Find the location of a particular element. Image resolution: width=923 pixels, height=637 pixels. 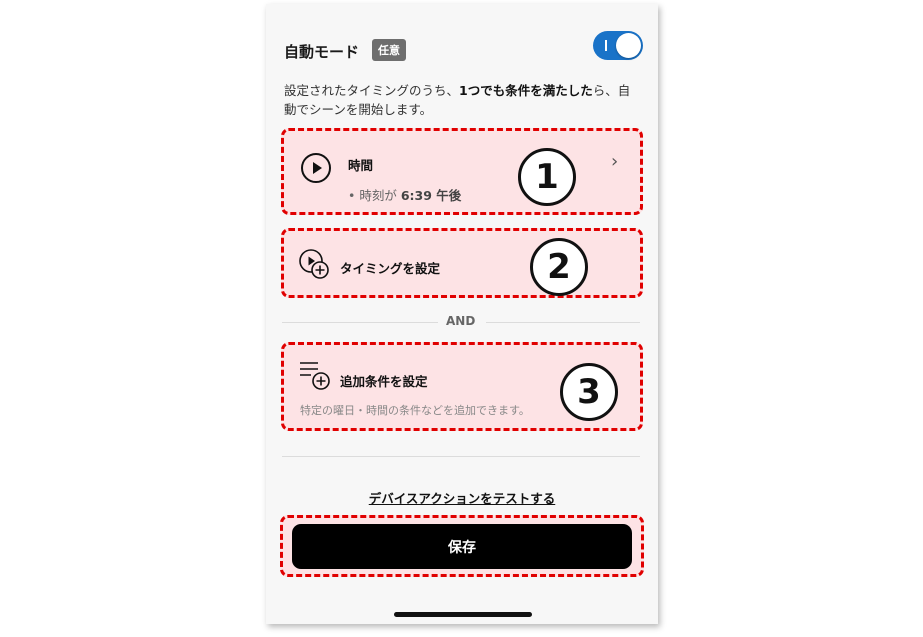

callout-number-3: 3 is located at coordinates (589, 392).